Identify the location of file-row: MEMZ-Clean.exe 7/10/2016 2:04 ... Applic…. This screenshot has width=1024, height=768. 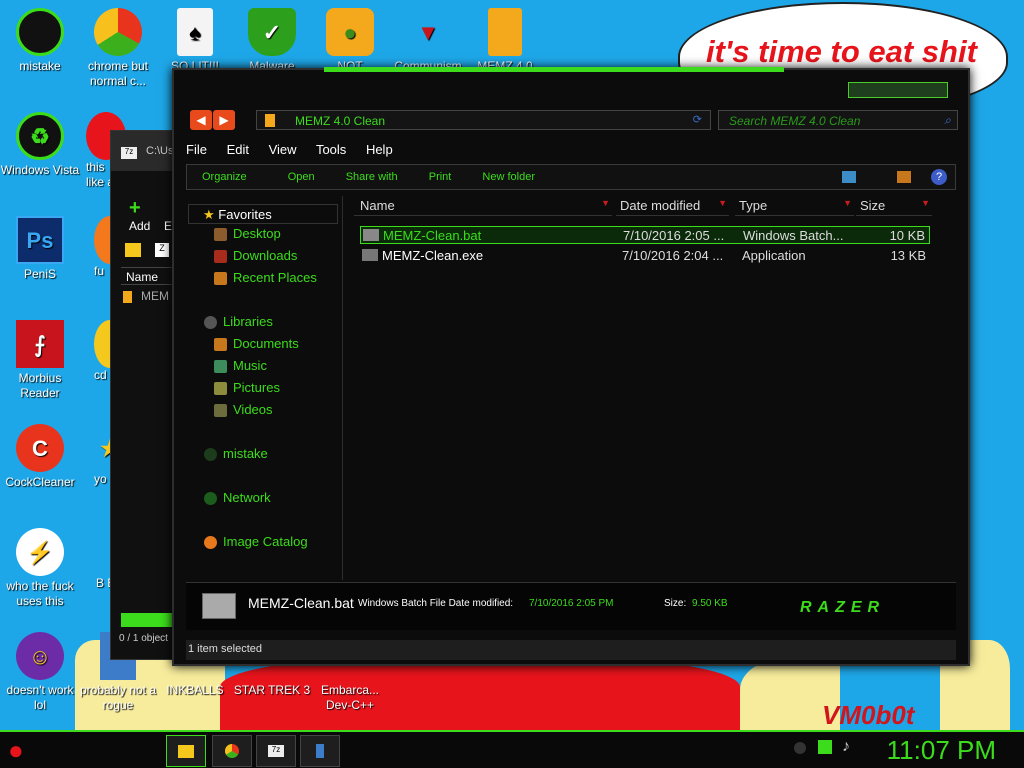
(645, 256).